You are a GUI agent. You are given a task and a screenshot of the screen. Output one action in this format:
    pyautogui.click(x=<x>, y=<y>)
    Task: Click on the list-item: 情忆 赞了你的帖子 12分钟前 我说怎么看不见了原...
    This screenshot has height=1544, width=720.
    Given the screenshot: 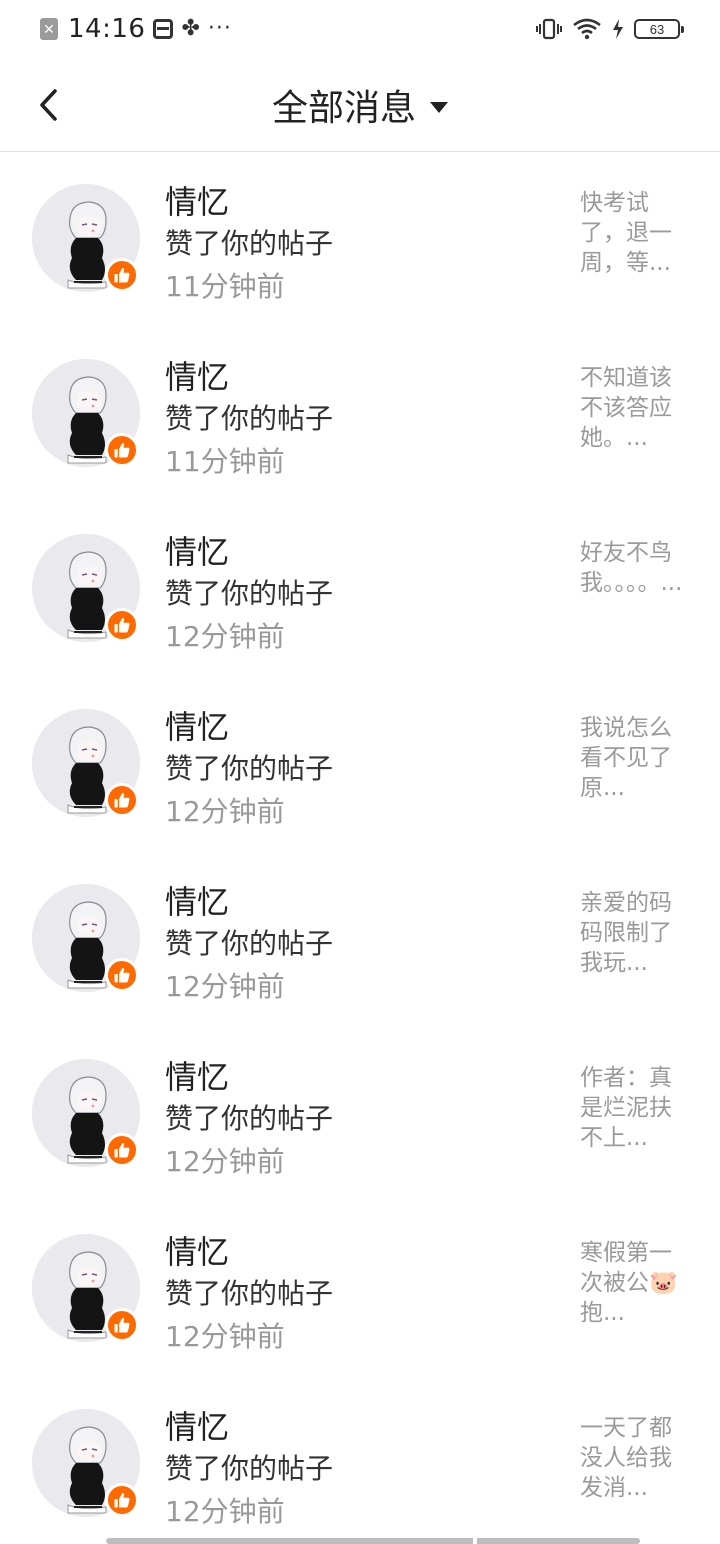 What is the action you would take?
    pyautogui.click(x=360, y=744)
    